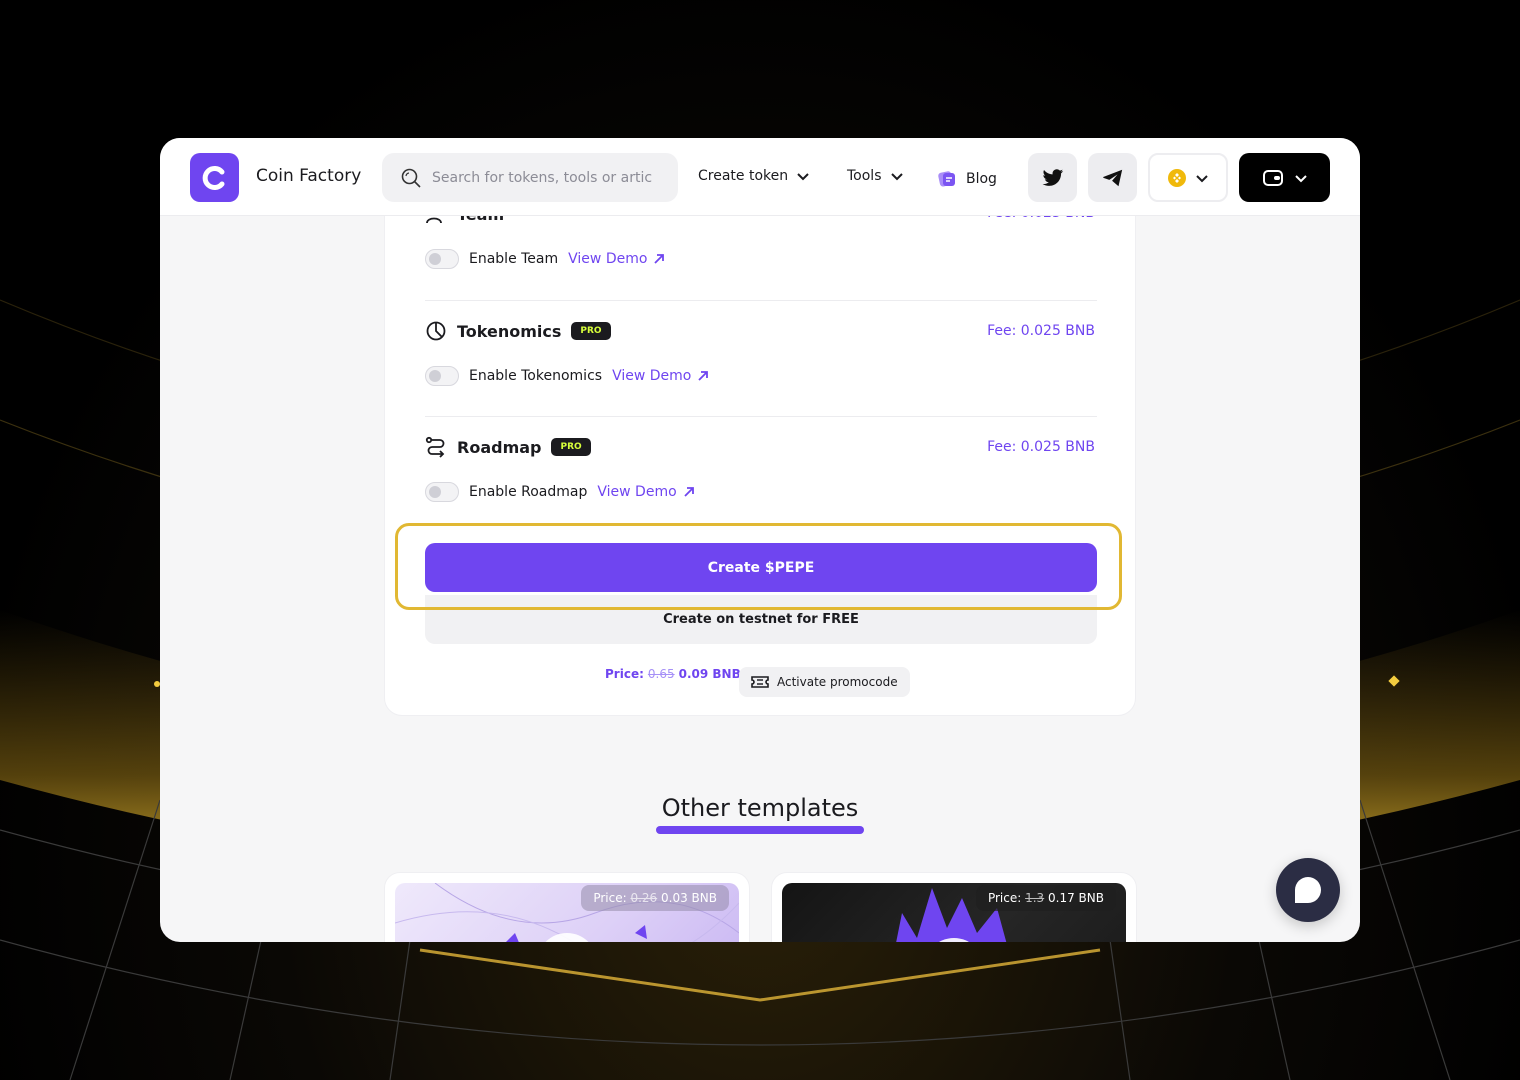 The image size is (1520, 1080). I want to click on create-testnet-label: Create on testnet for FREE, so click(761, 619).